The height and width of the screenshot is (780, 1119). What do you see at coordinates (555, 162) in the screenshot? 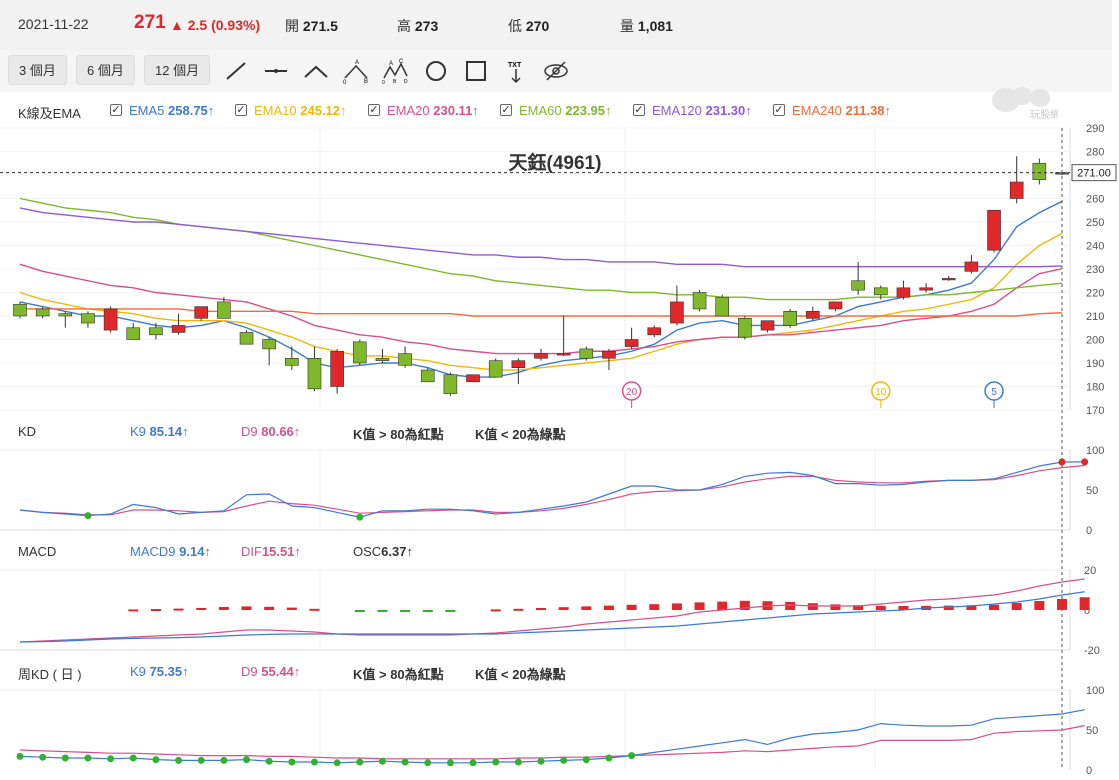
I see `chart-title: 天鈺(4961)` at bounding box center [555, 162].